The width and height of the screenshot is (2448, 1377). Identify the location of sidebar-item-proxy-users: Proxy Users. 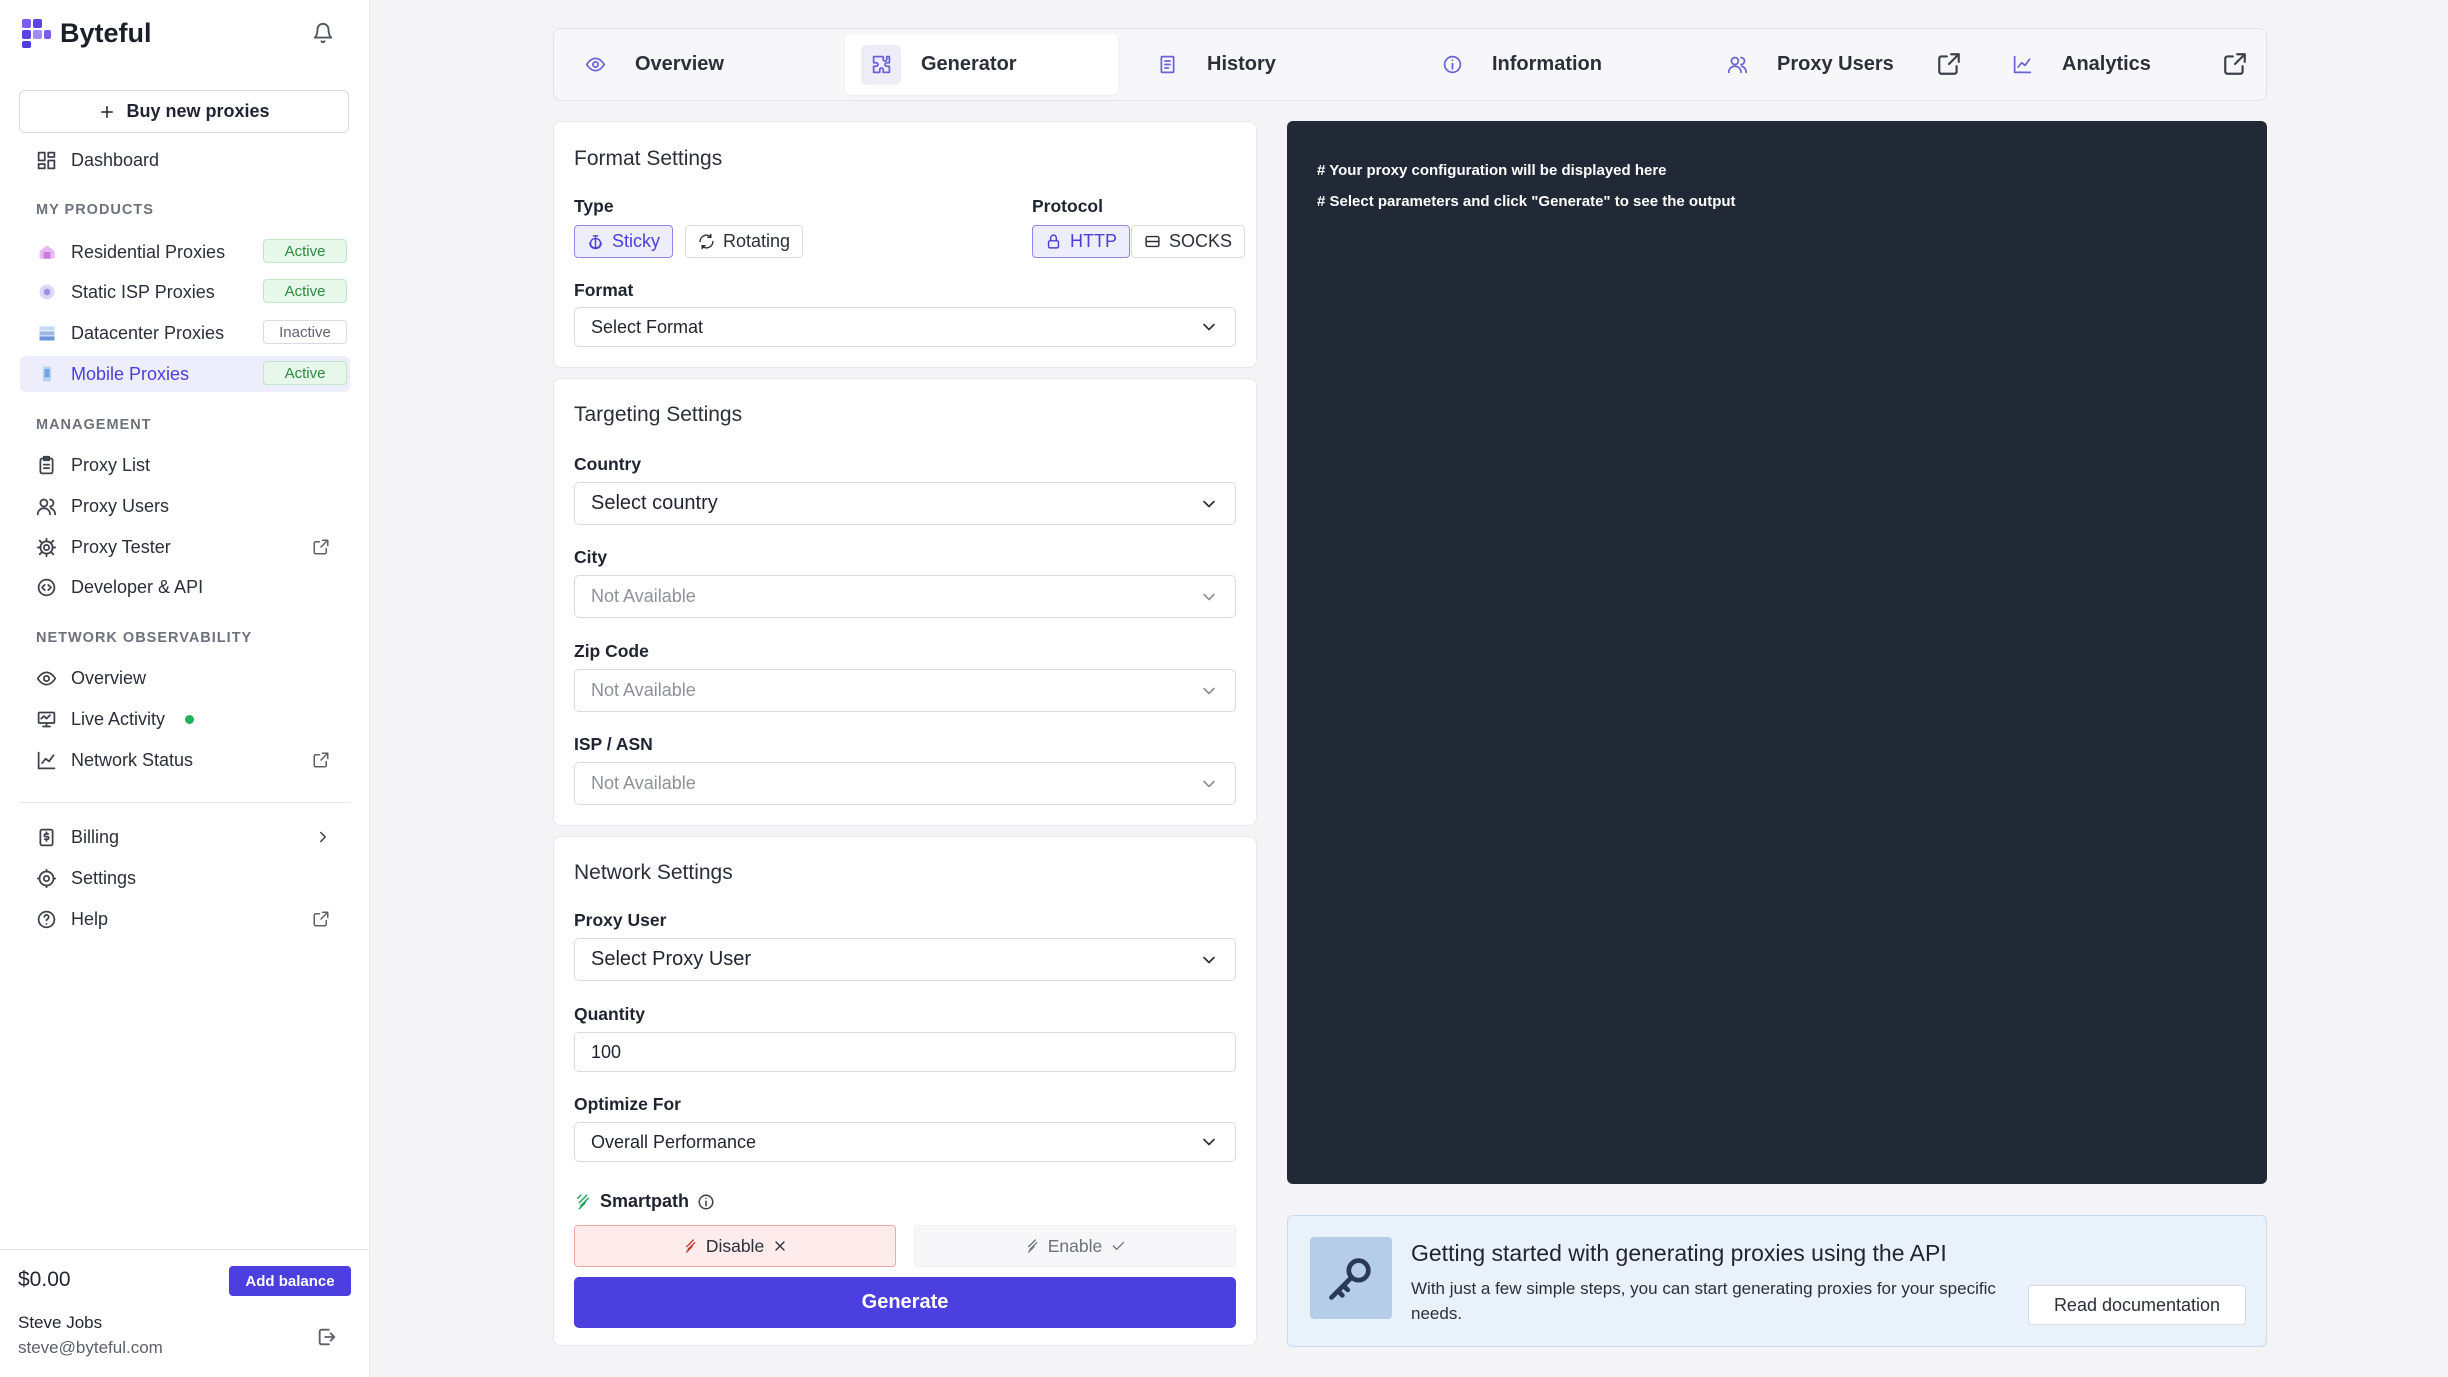
(185, 506).